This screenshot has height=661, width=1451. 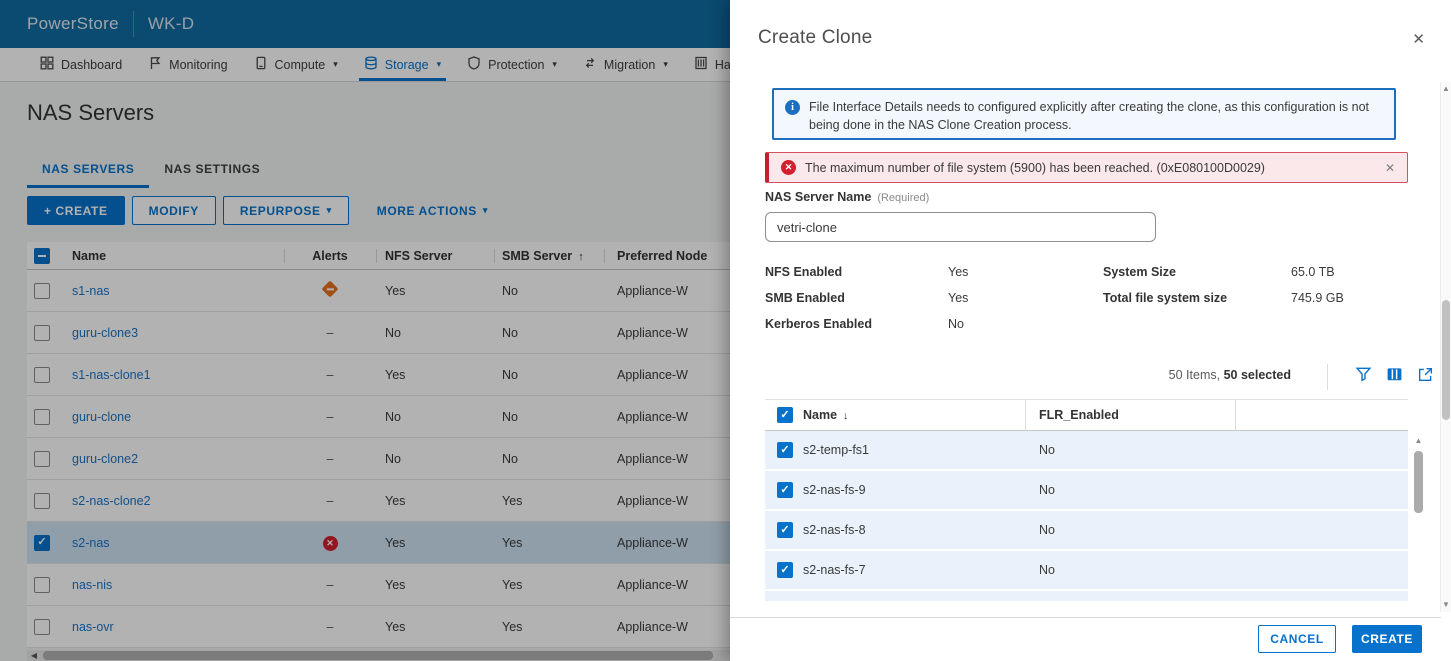 What do you see at coordinates (1086, 571) in the screenshot?
I see `fs-table-row: s2-nas-fs-7 No` at bounding box center [1086, 571].